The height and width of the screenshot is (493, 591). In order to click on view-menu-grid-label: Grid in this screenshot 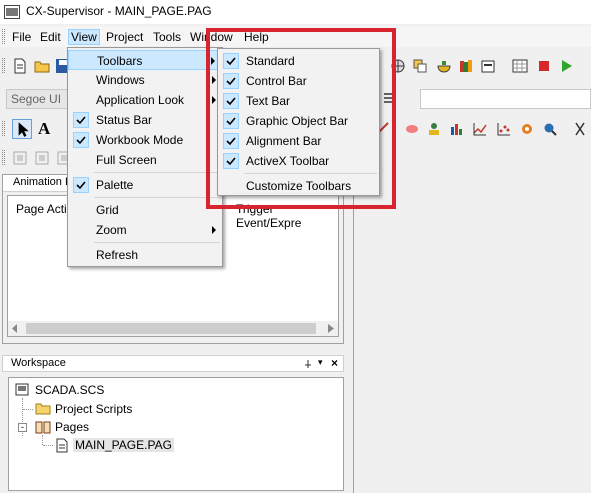, I will do `click(107, 210)`.